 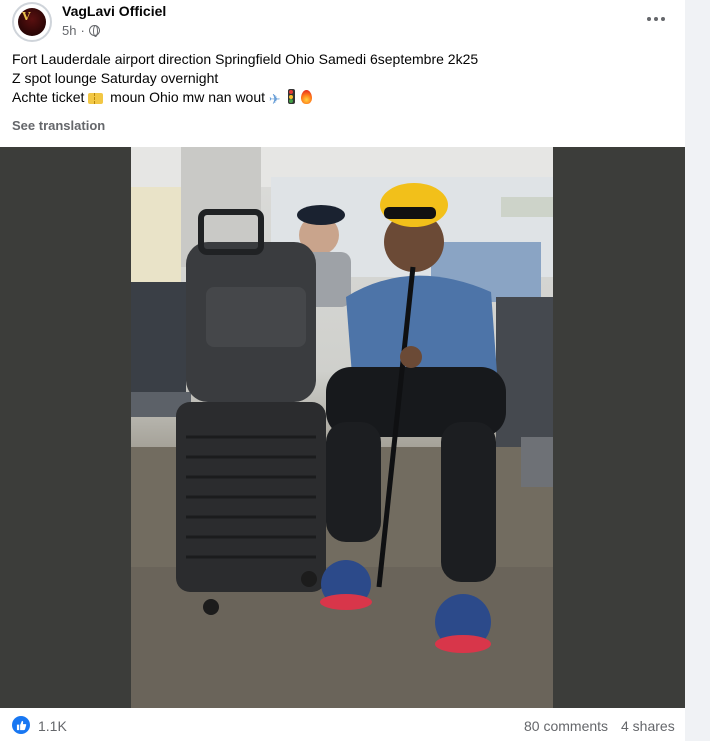 I want to click on reaction-count: 1.1K, so click(x=52, y=726).